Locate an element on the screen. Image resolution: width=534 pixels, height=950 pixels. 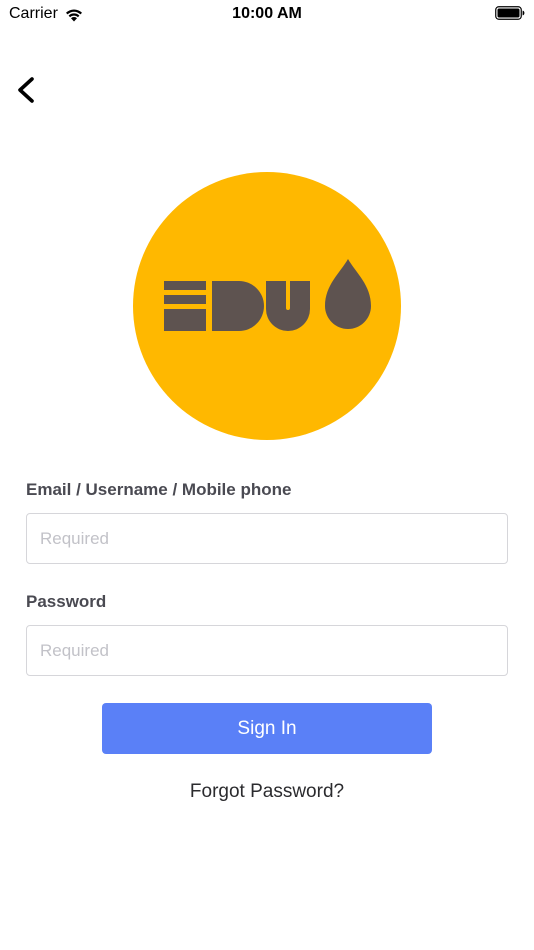
logo-letter-d is located at coordinates (238, 306).